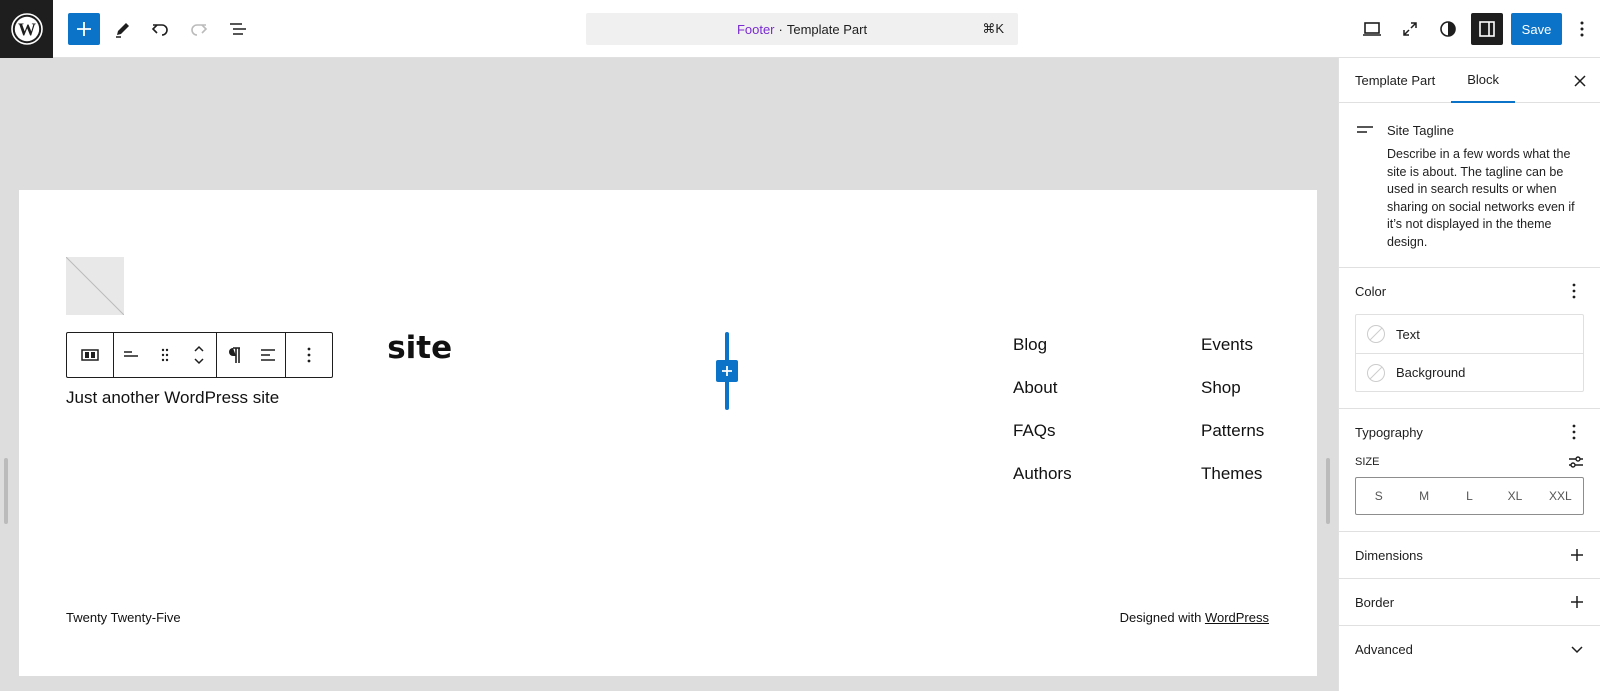  I want to click on align-text-button, so click(268, 355).